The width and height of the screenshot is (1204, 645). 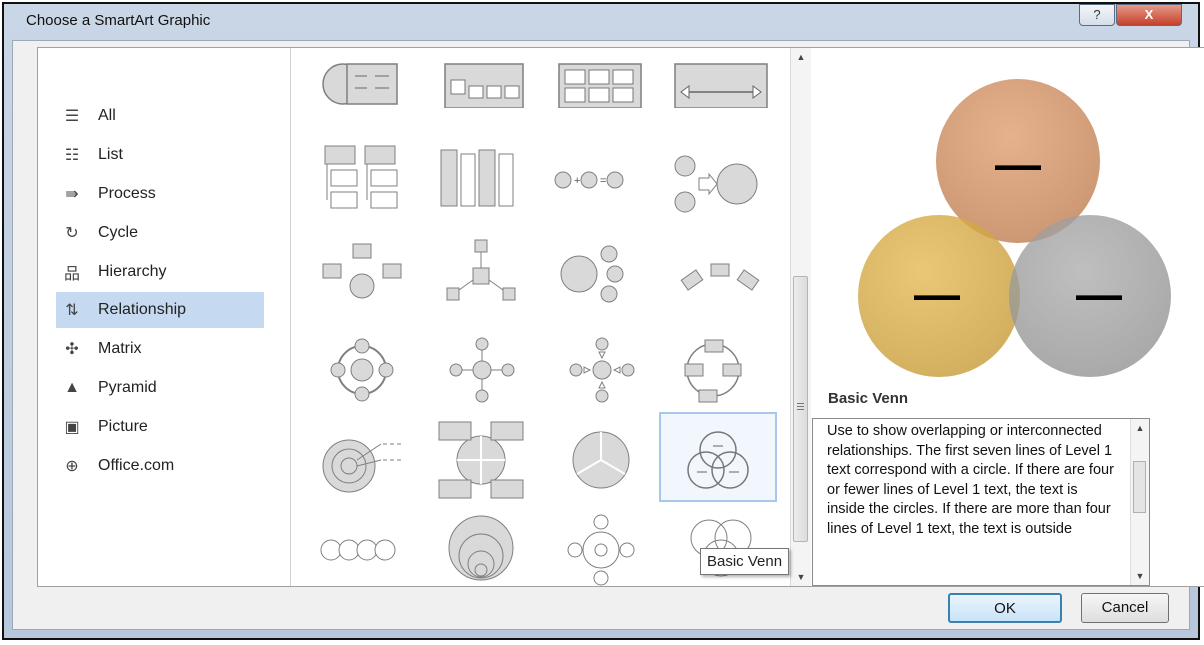 What do you see at coordinates (160, 233) in the screenshot?
I see `category-cycle: ↻ Cycle` at bounding box center [160, 233].